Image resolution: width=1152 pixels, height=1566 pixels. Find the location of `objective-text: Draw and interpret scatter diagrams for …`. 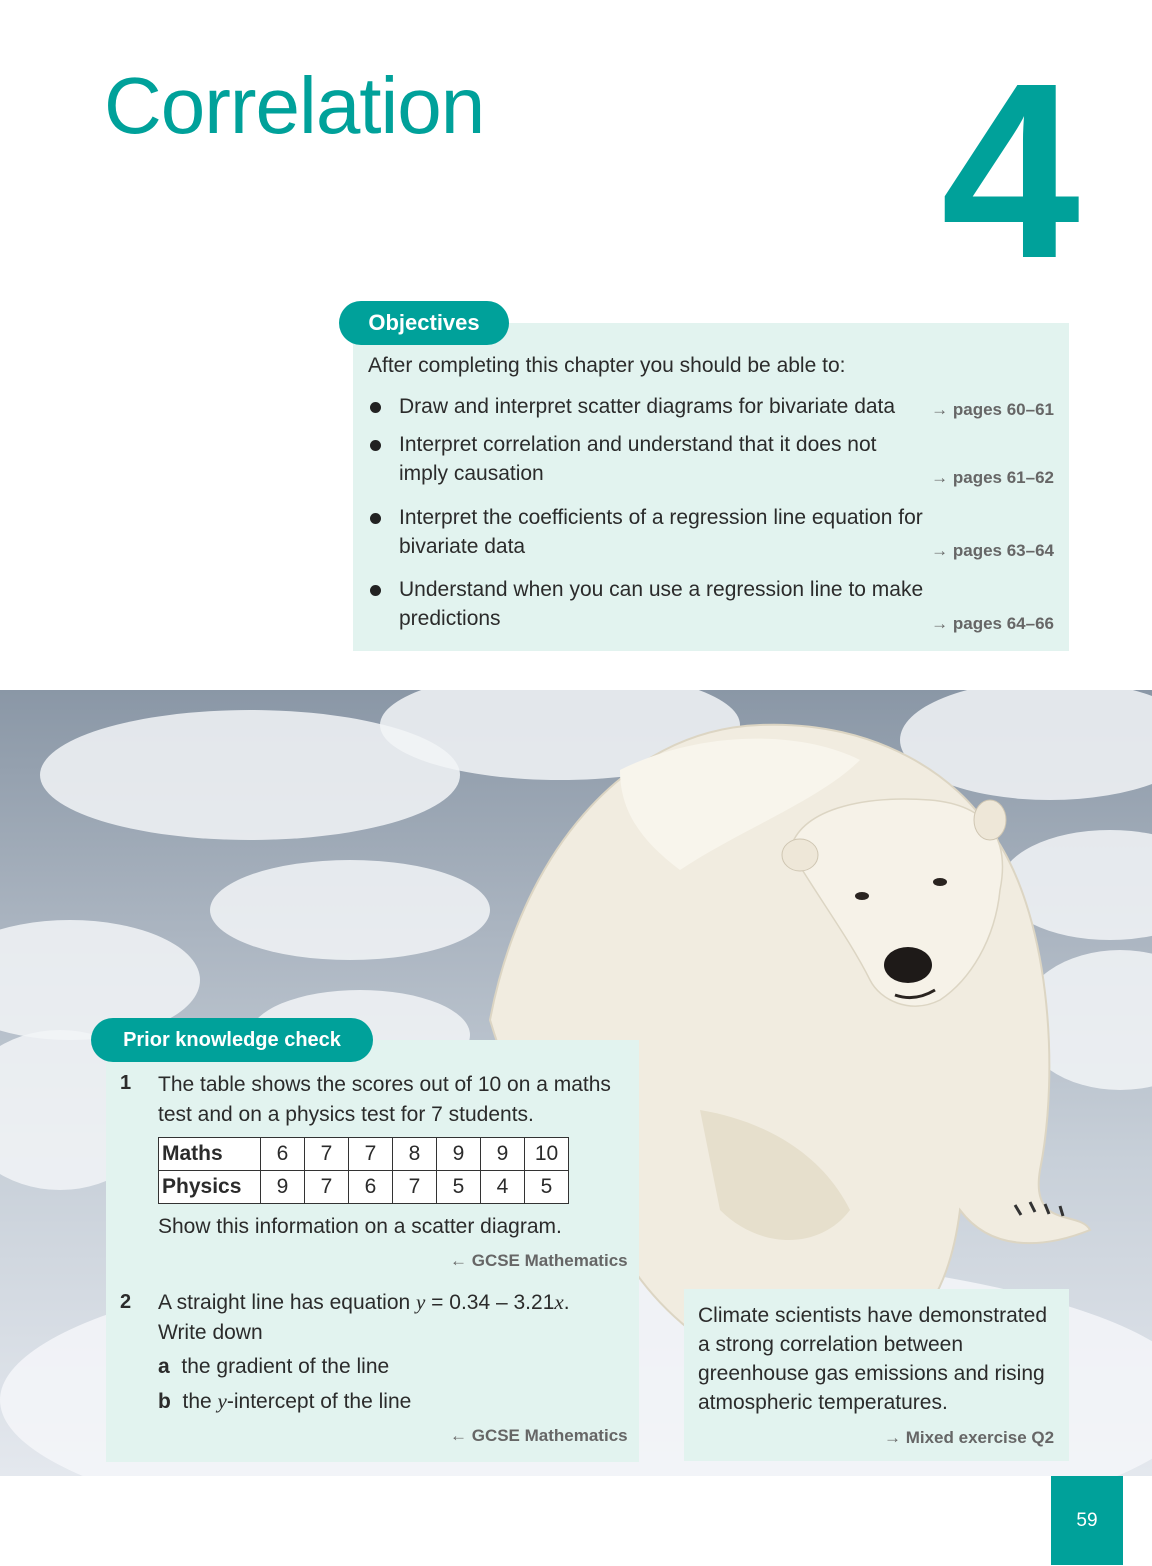

objective-text: Draw and interpret scatter diagrams for … is located at coordinates (647, 406).